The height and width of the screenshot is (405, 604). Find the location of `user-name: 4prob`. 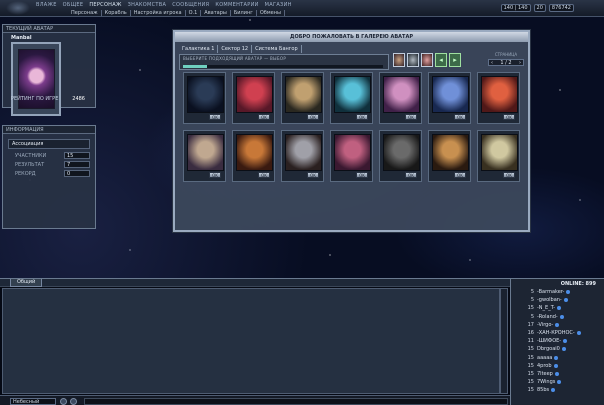

user-name: 4prob is located at coordinates (544, 366).